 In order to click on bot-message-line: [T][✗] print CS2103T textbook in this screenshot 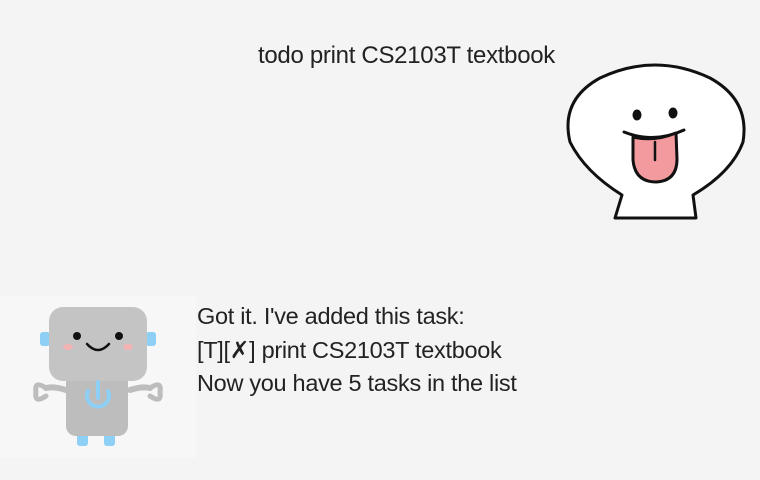, I will do `click(349, 349)`.